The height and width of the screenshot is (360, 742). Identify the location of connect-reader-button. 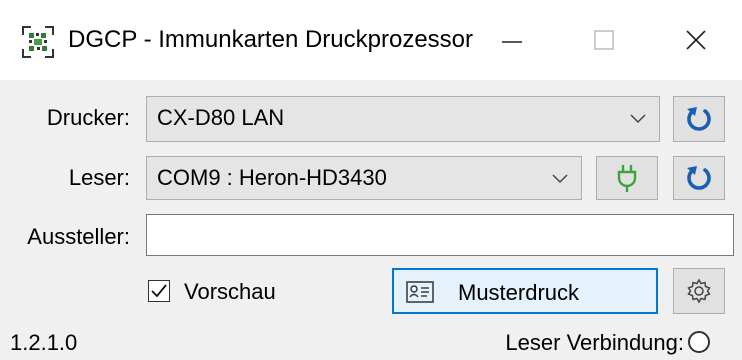
(627, 178).